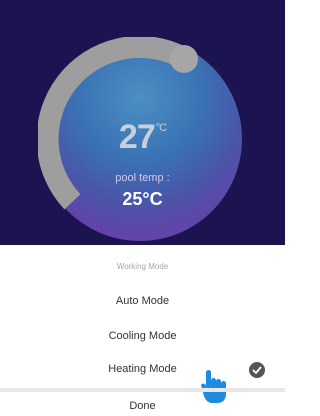 The height and width of the screenshot is (416, 320). What do you see at coordinates (142, 266) in the screenshot?
I see `sheet-title: Working Mode` at bounding box center [142, 266].